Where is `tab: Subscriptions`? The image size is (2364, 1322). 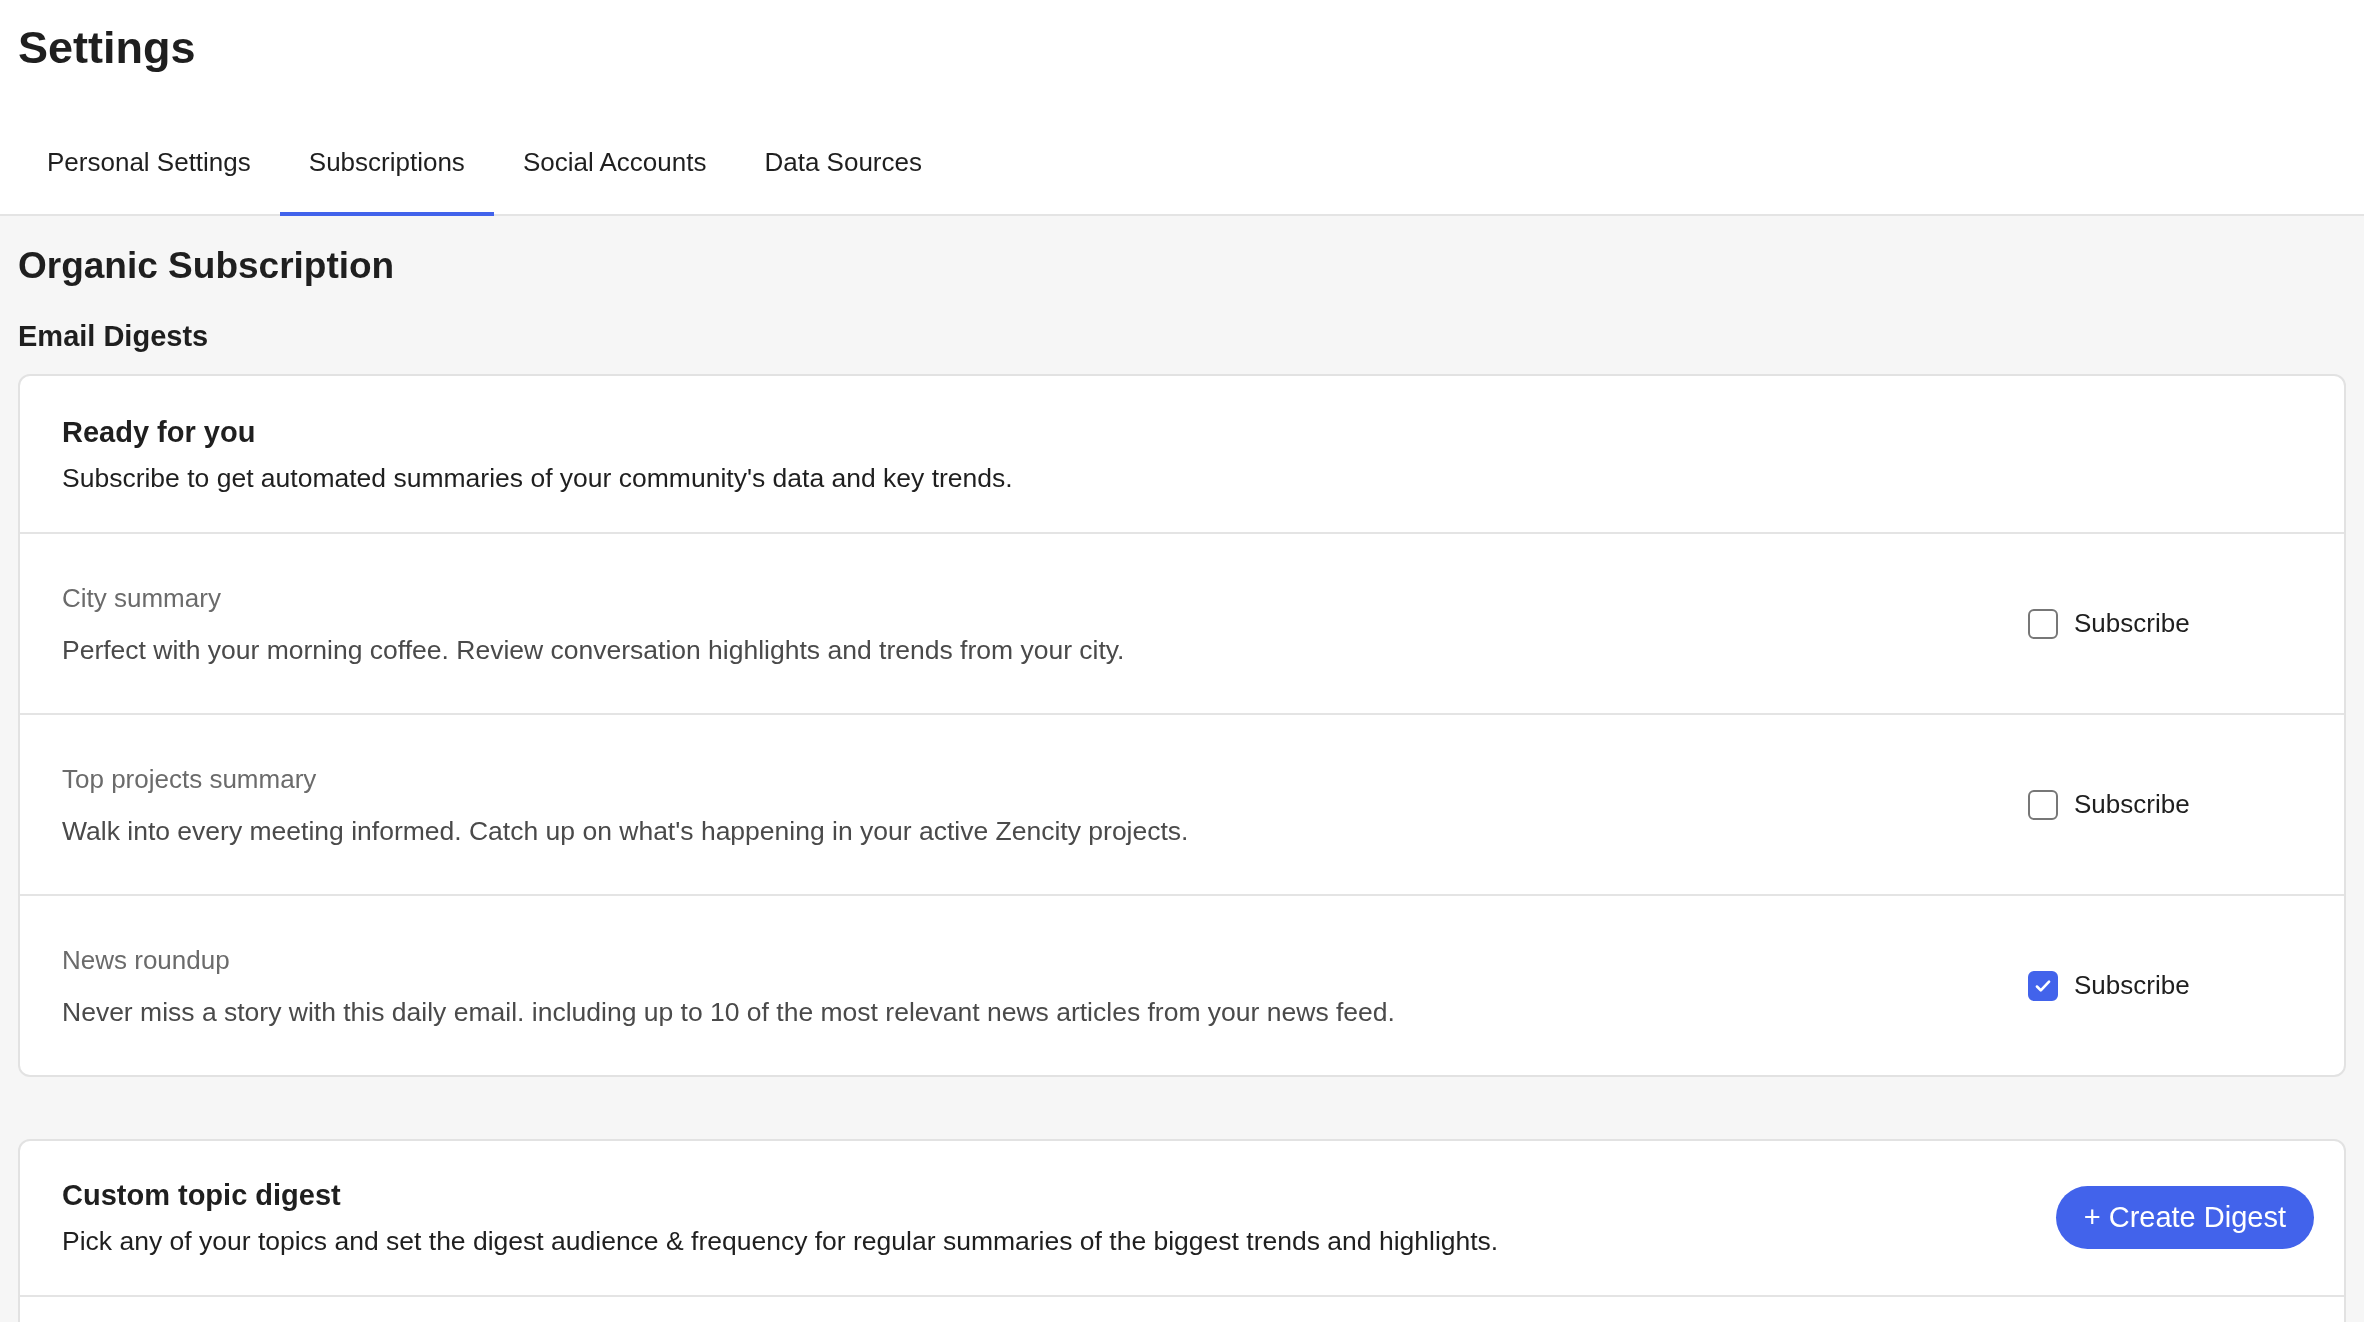 tab: Subscriptions is located at coordinates (386, 171).